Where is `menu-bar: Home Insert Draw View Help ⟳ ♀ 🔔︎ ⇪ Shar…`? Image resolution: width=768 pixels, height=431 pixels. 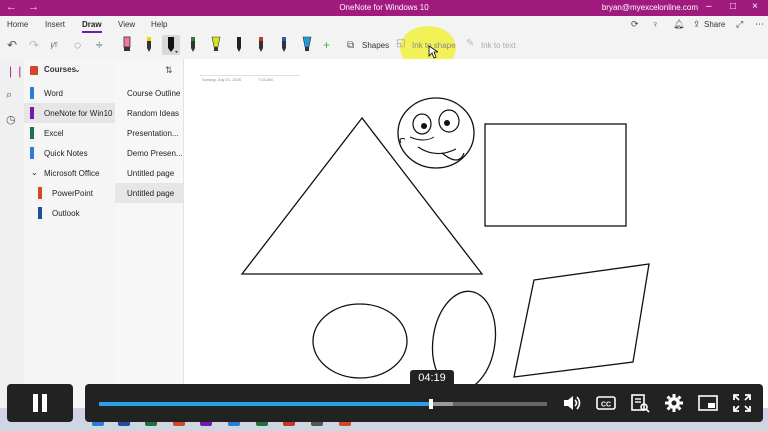 menu-bar: Home Insert Draw View Help ⟳ ♀ 🔔︎ ⇪ Shar… is located at coordinates (384, 24).